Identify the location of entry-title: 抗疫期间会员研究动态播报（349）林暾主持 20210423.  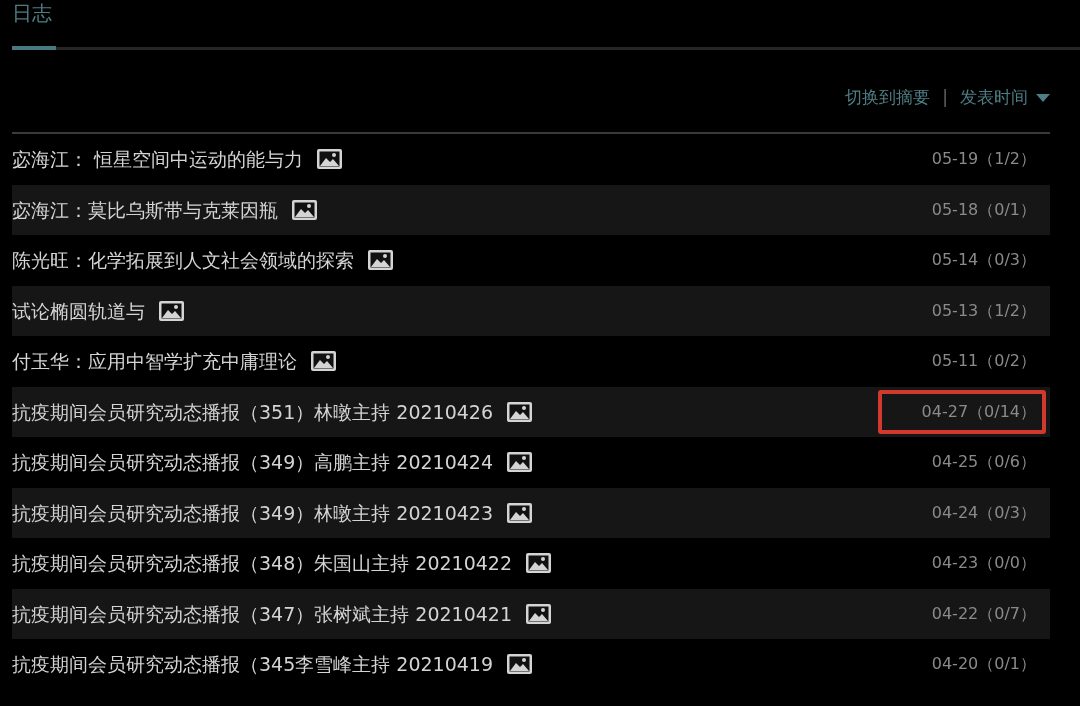
(272, 512).